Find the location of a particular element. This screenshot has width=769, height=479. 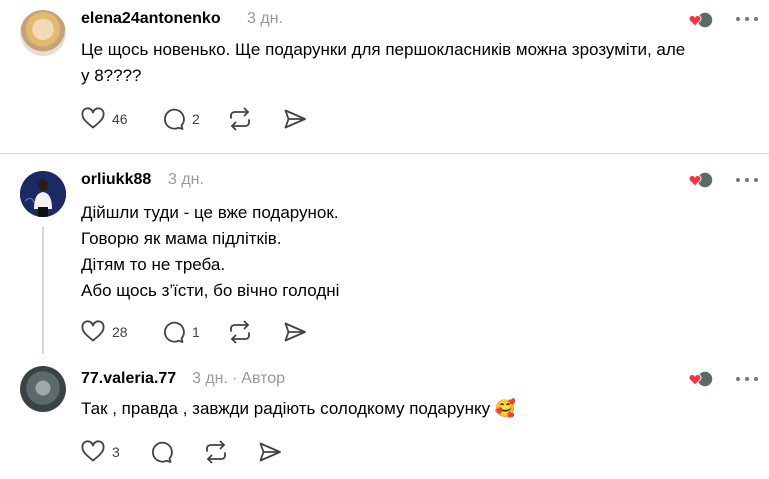

post-meta: 3 дн. · Автор is located at coordinates (238, 379).